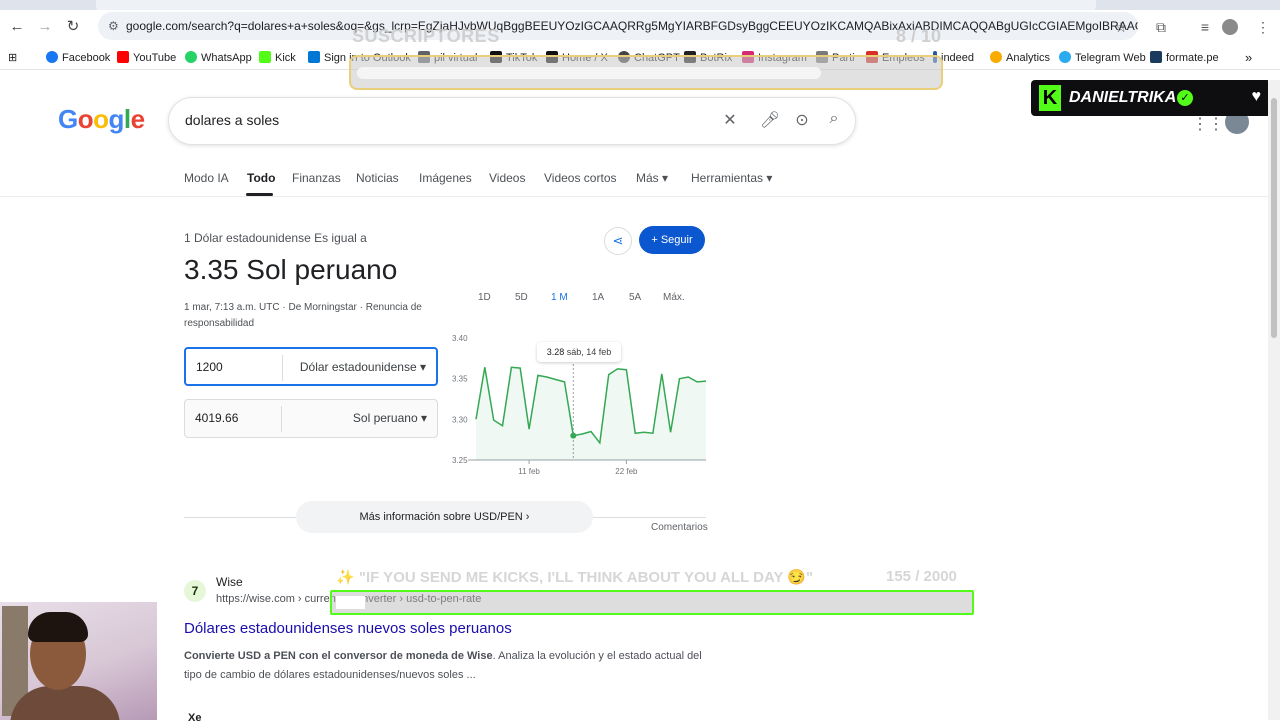 The width and height of the screenshot is (1280, 724). What do you see at coordinates (1050, 98) in the screenshot?
I see `kick-logo-icon: K` at bounding box center [1050, 98].